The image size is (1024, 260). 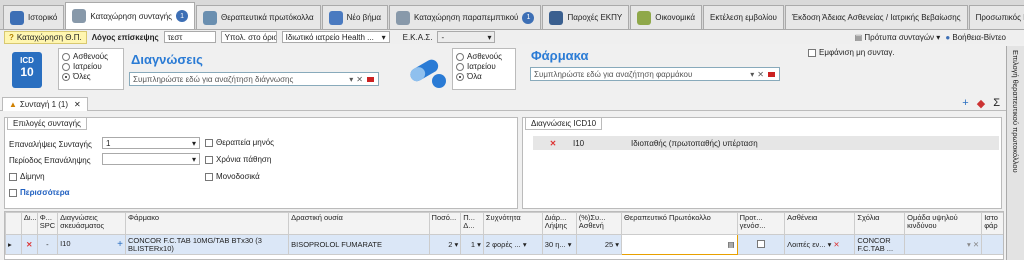 What do you see at coordinates (943, 244) in the screenshot?
I see `risk-group-cell: ▾ ✕` at bounding box center [943, 244].